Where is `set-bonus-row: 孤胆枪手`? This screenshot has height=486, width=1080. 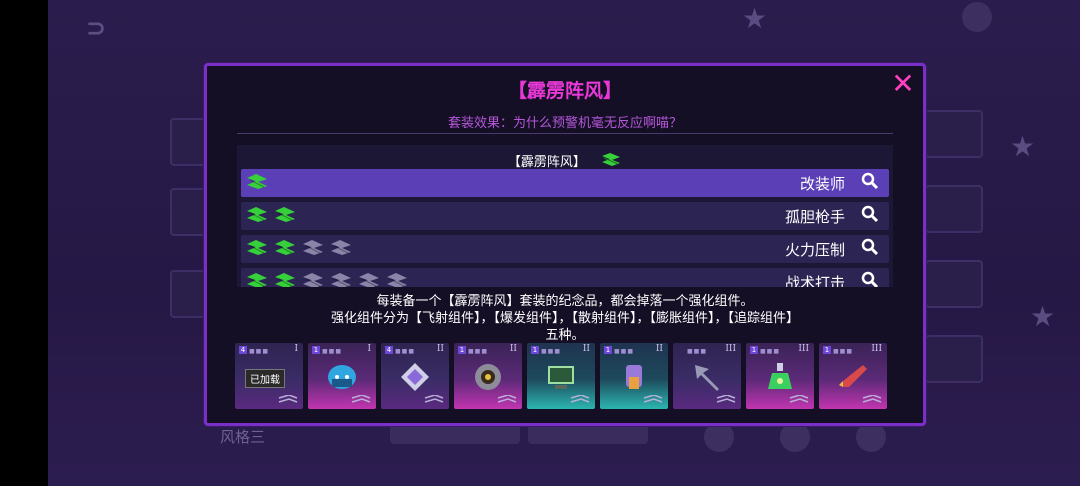 set-bonus-row: 孤胆枪手 is located at coordinates (565, 216).